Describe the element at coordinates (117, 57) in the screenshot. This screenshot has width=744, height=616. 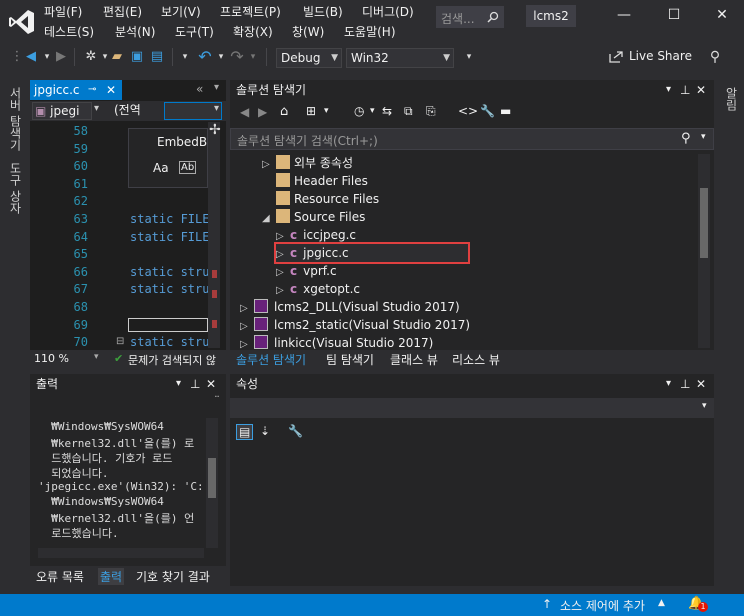
I see `open-folder-icon: ▰` at that location.